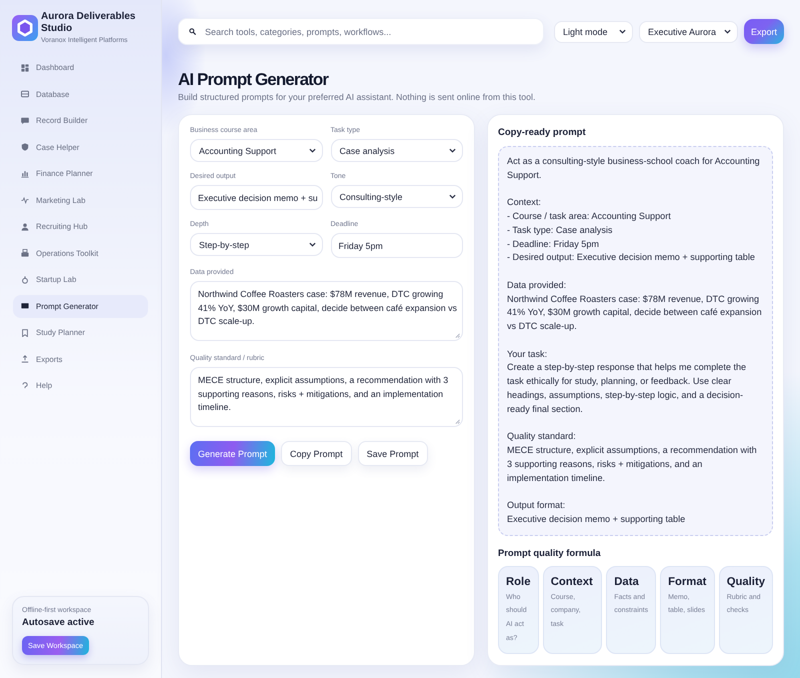 The image size is (800, 678). Describe the element at coordinates (192, 31) in the screenshot. I see `search-icon` at that location.